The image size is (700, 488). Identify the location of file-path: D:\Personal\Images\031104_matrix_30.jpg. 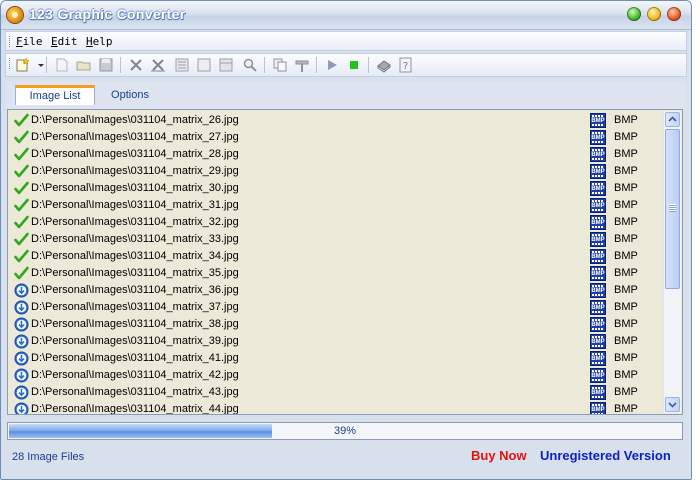
(135, 188).